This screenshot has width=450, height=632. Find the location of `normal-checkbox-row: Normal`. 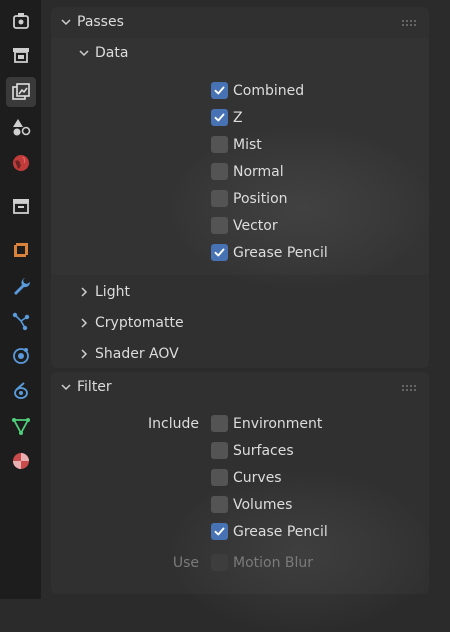

normal-checkbox-row: Normal is located at coordinates (247, 171).